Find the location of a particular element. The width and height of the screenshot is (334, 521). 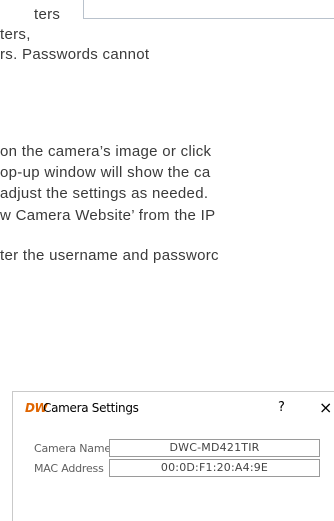

mac-address-label: MAC Address is located at coordinates (69, 468).